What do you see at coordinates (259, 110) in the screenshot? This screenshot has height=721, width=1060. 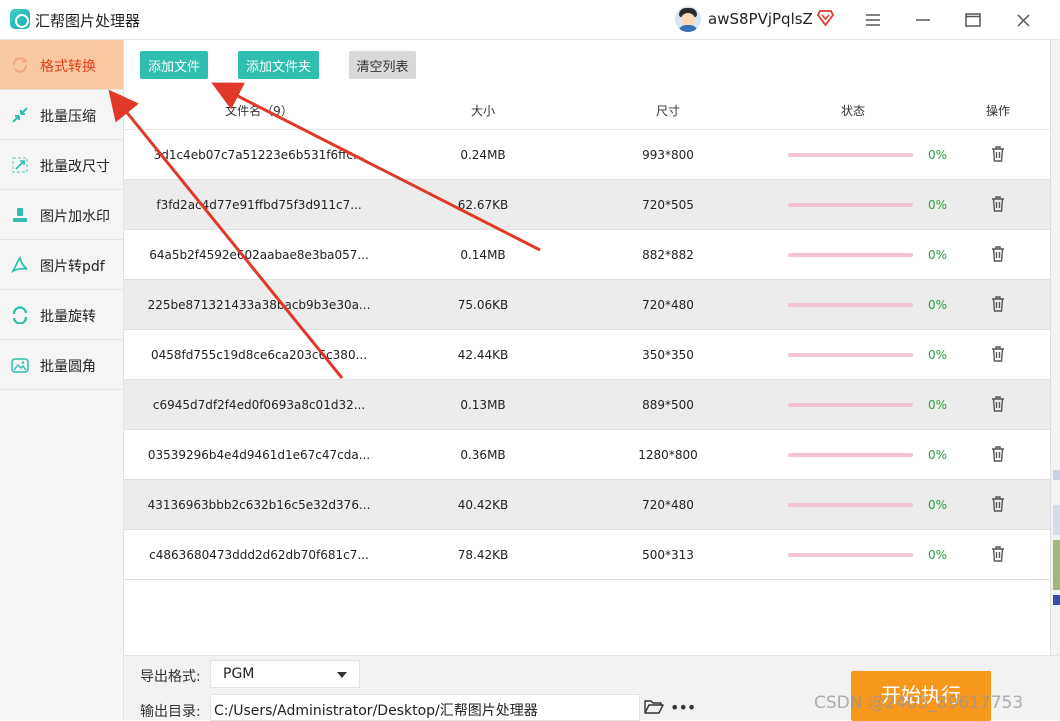 I see `column-header-filename: 文件名（9）` at bounding box center [259, 110].